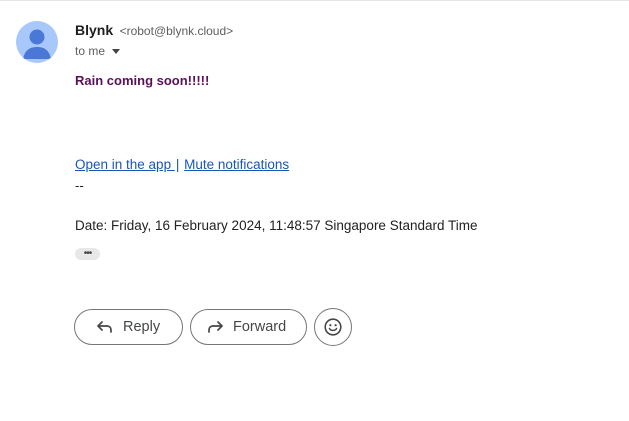  I want to click on reply-button: Reply, so click(128, 327).